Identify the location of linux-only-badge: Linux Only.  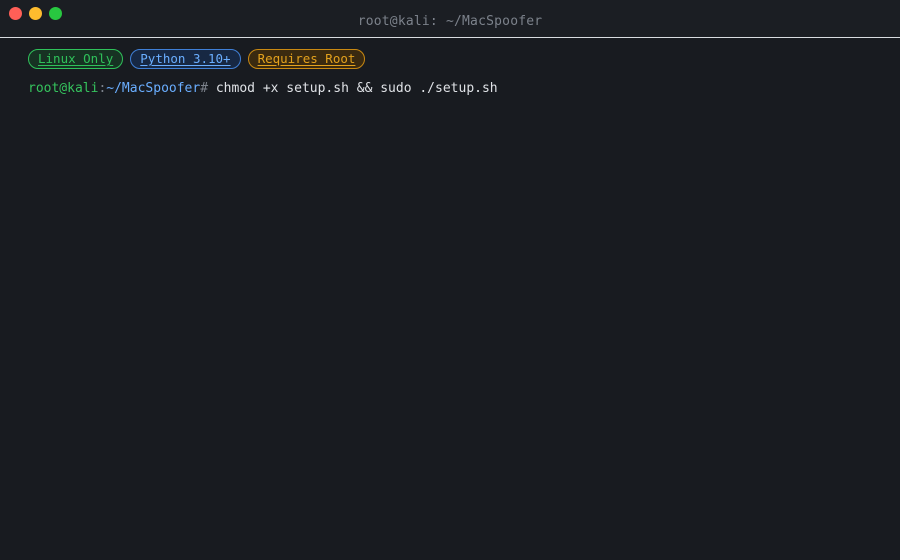
(76, 59).